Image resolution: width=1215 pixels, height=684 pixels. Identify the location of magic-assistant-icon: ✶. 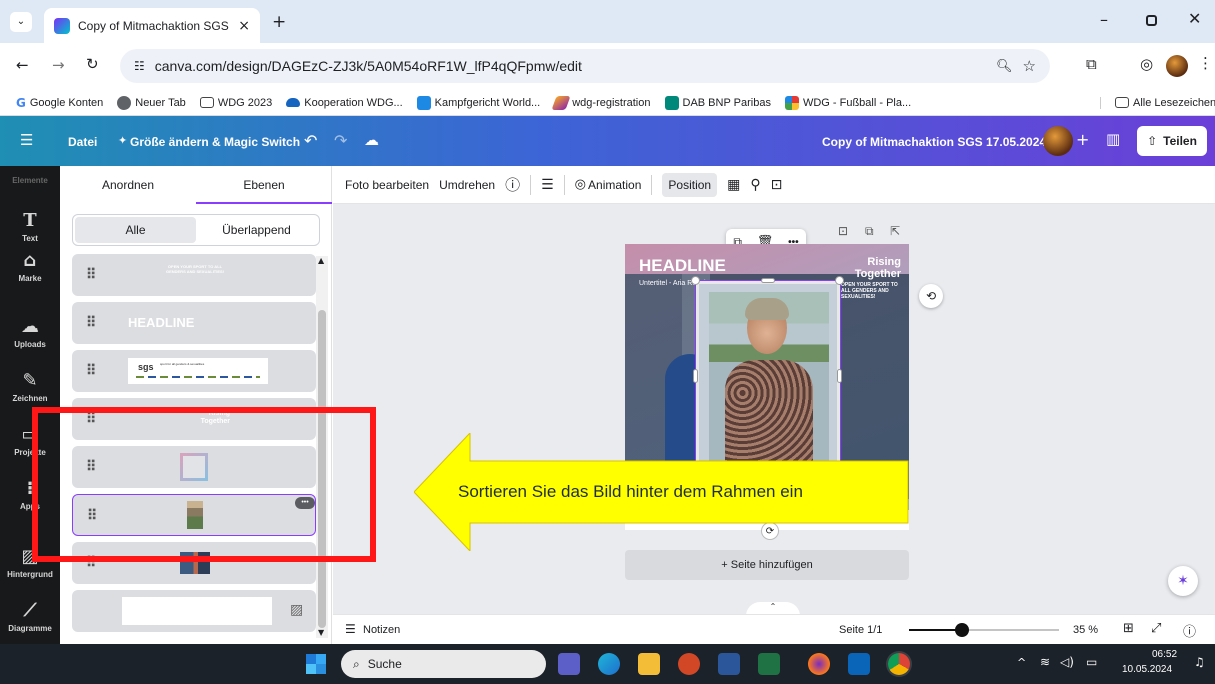
(1183, 581).